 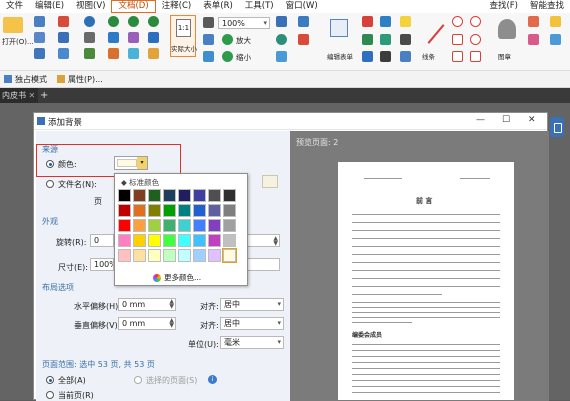 What do you see at coordinates (281, 21) in the screenshot?
I see `snapshot-icon` at bounding box center [281, 21].